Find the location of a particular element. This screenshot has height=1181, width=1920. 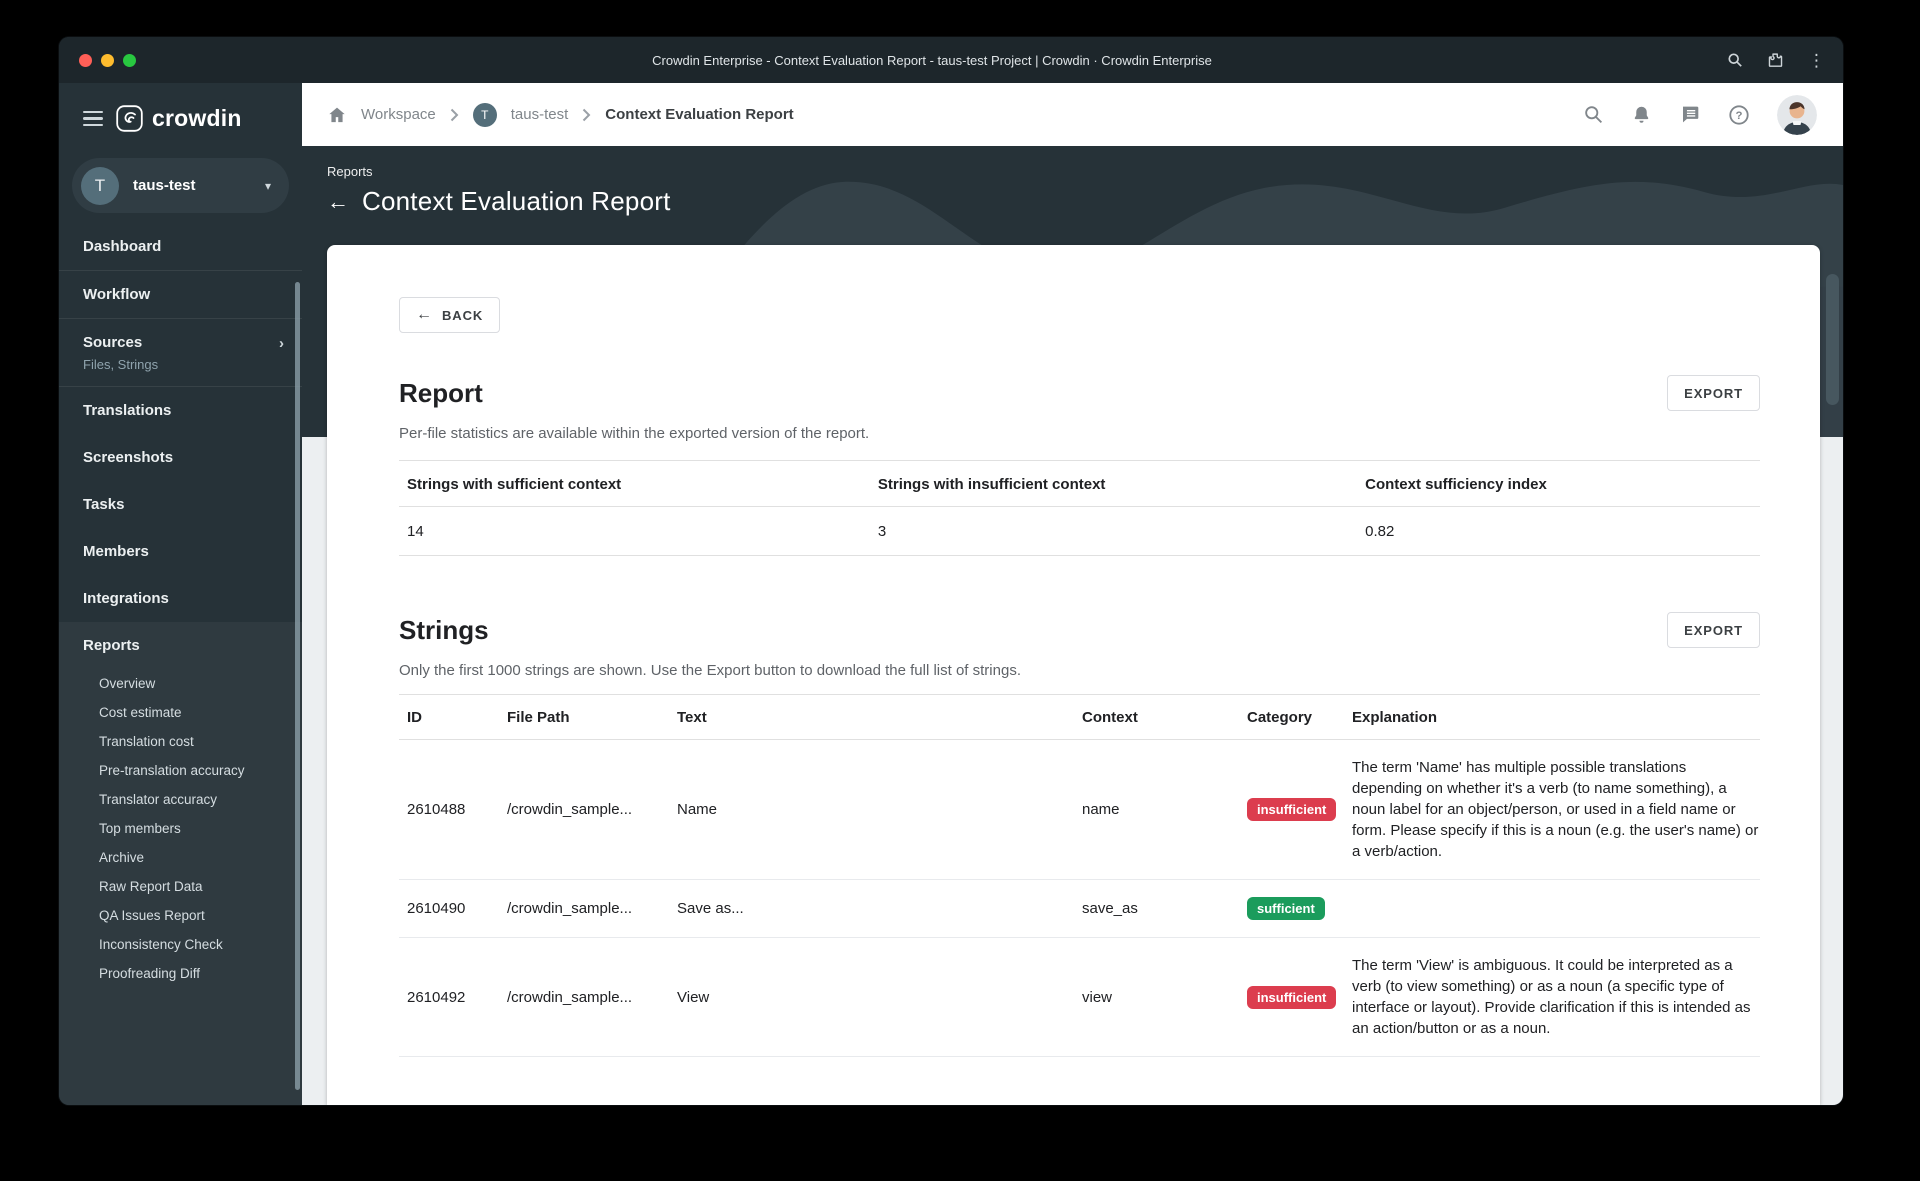

category-badge: sufficient is located at coordinates (1286, 908).